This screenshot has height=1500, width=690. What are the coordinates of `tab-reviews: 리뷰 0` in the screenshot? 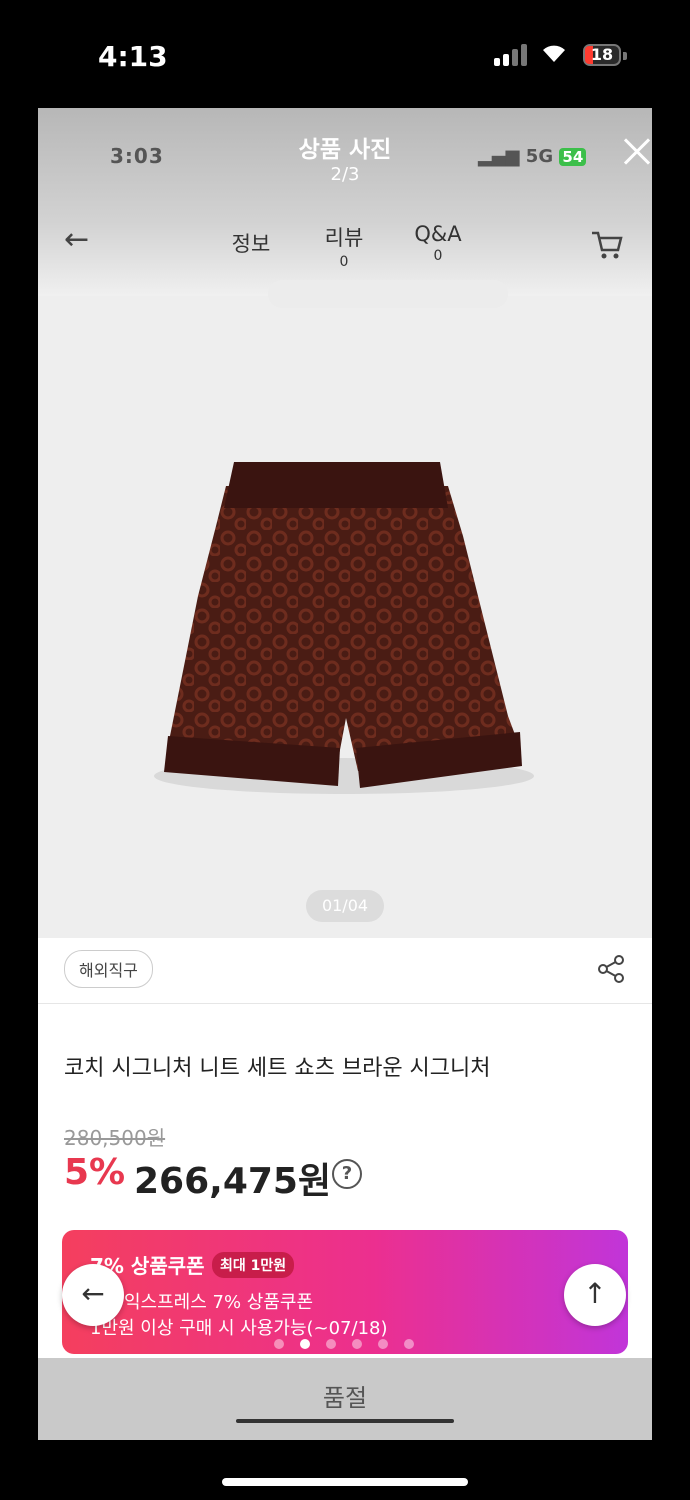 It's located at (344, 246).